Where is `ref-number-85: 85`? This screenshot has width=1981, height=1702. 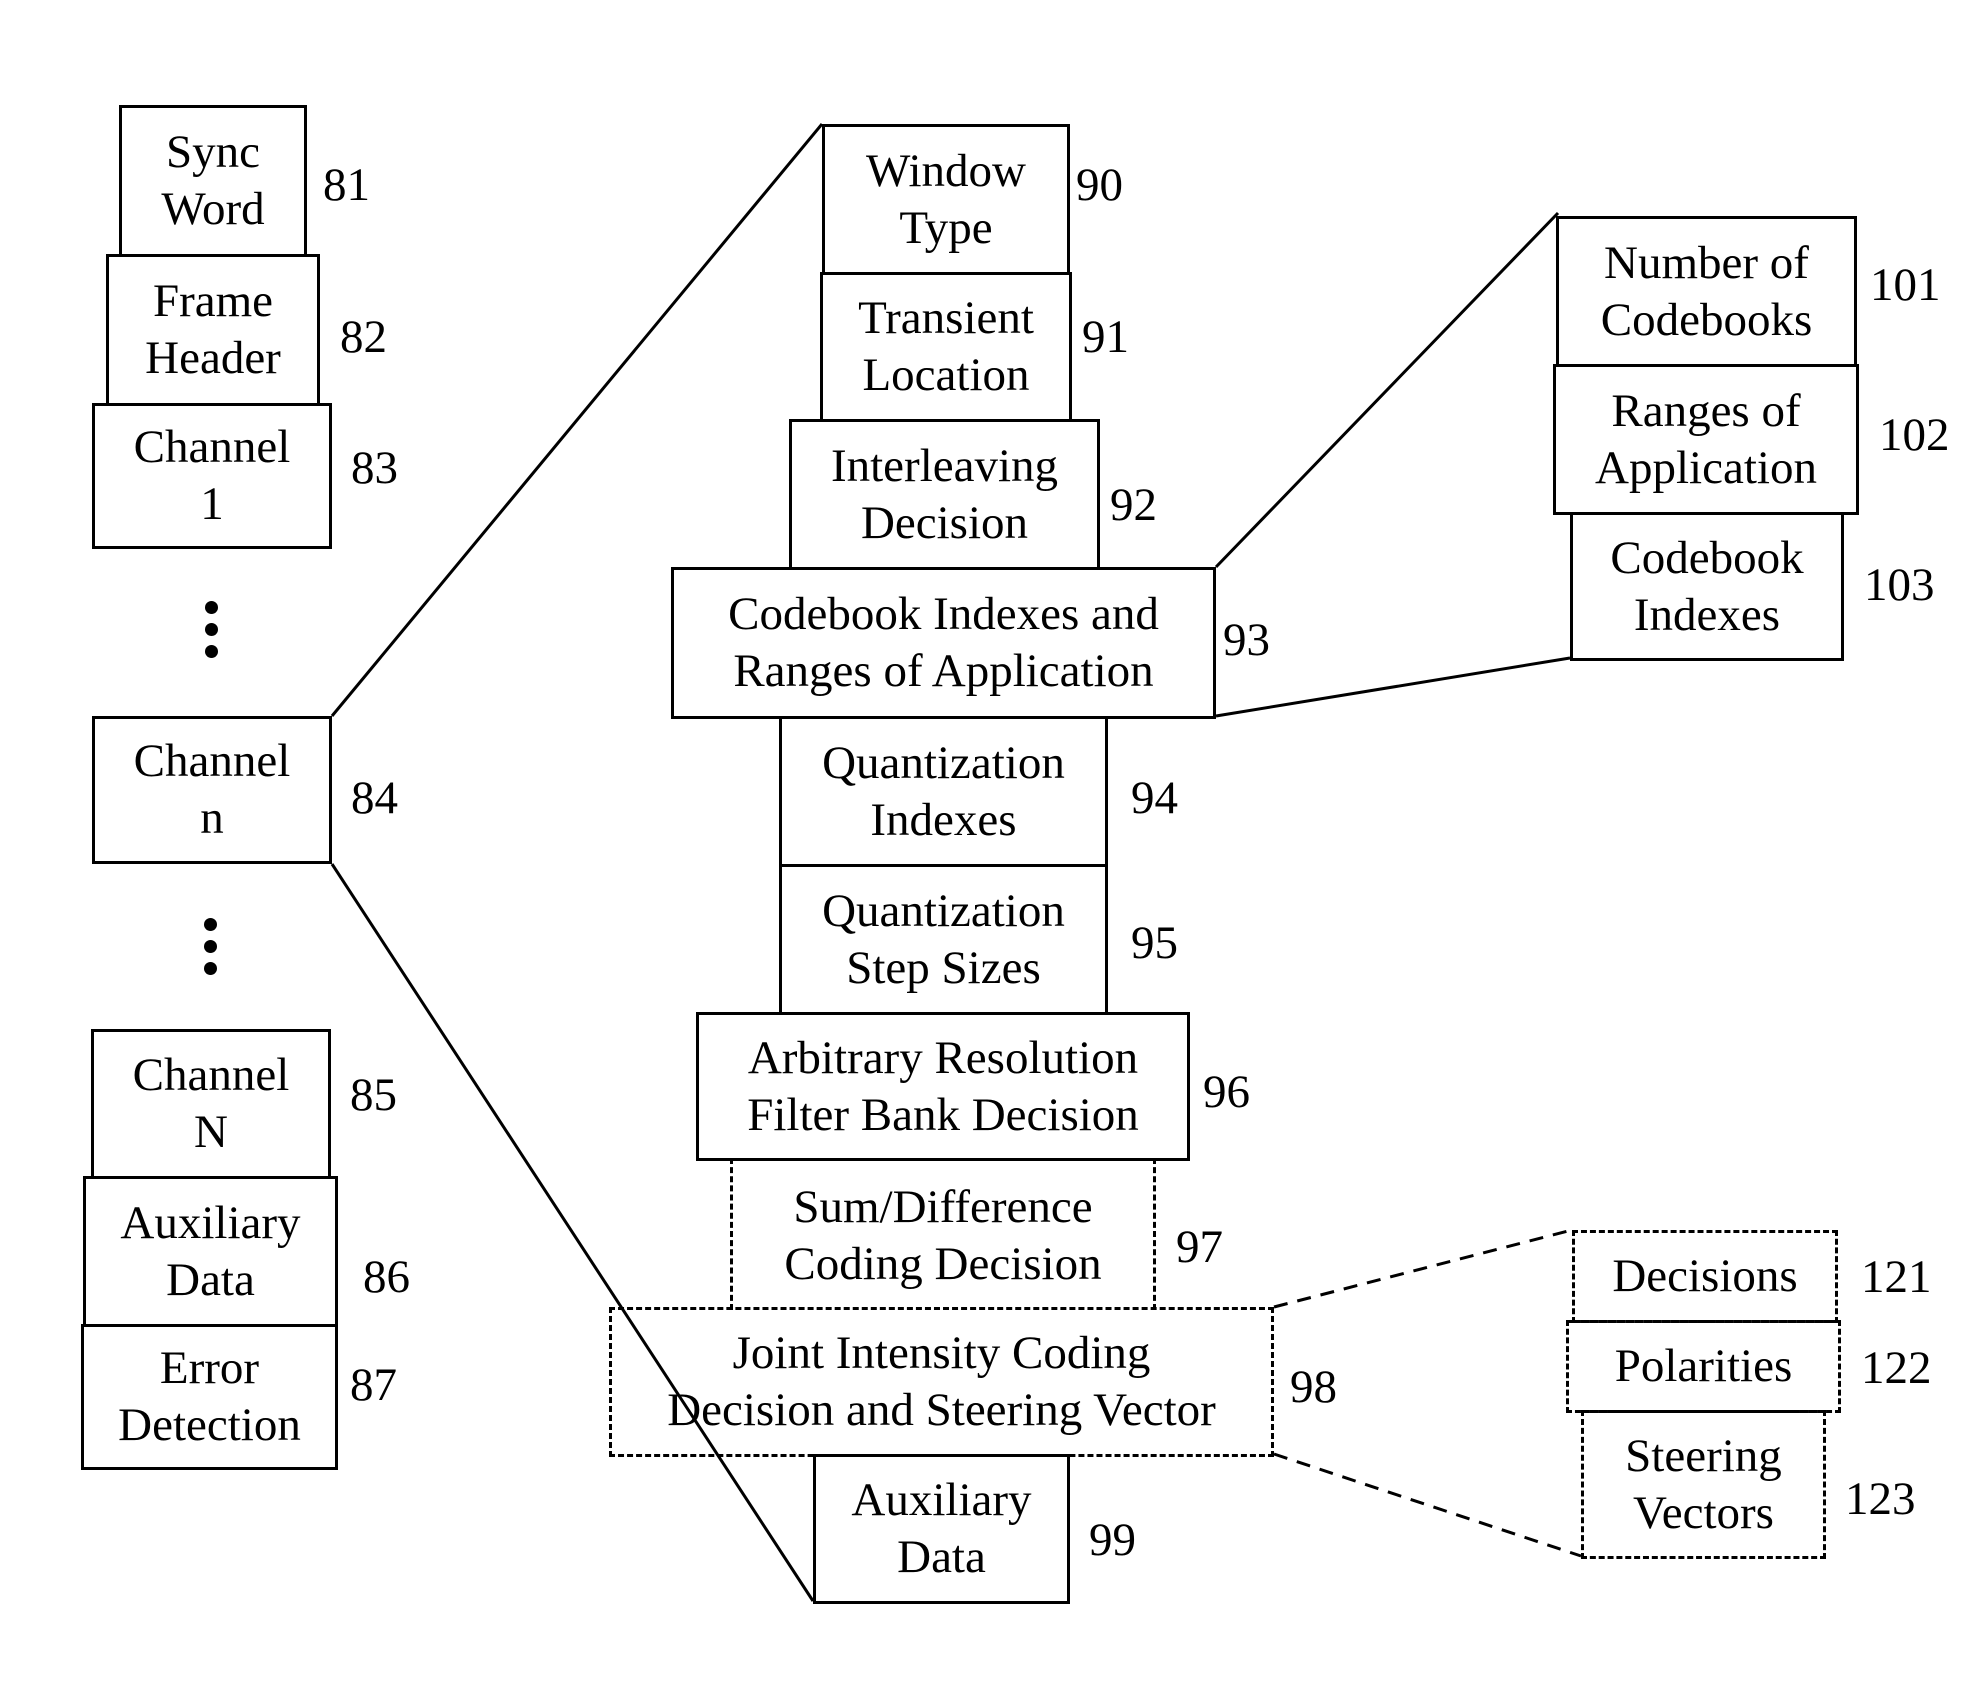 ref-number-85: 85 is located at coordinates (373, 1095).